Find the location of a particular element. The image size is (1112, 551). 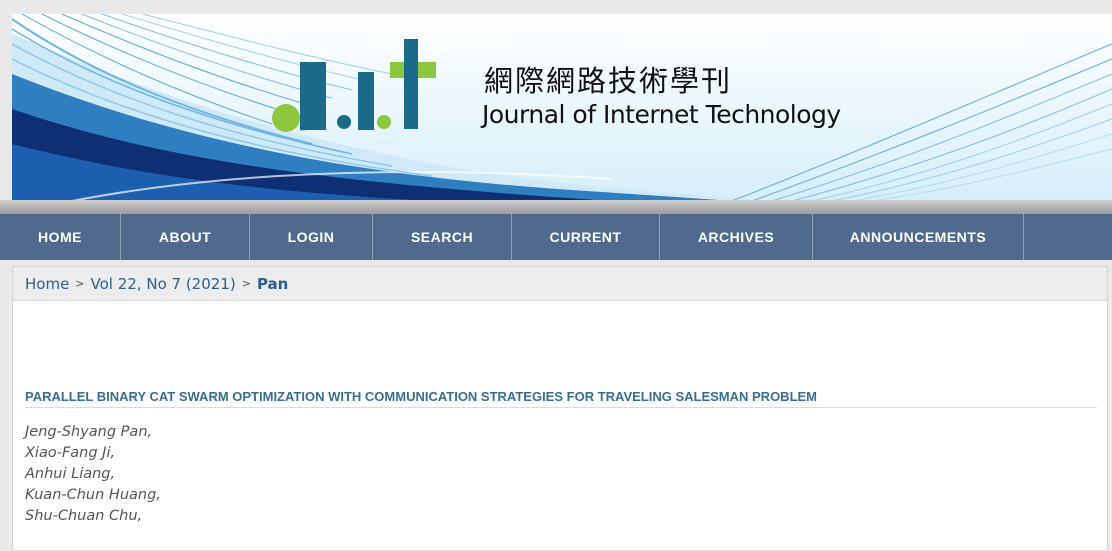

author-name: Jeng-Shyang Pan, is located at coordinates (89, 432).